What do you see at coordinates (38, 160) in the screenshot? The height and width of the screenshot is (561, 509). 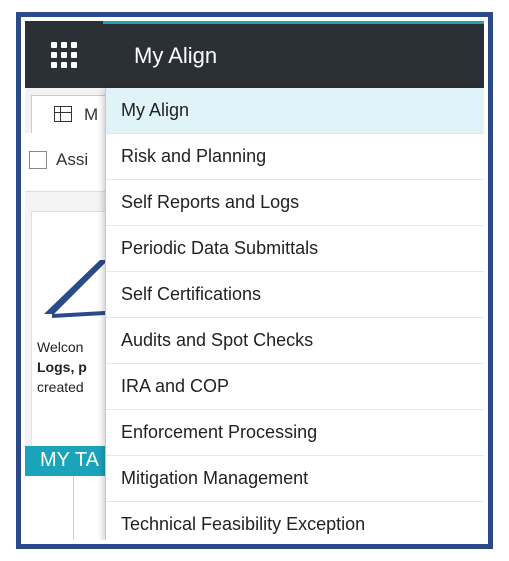 I see `assign-checkbox` at bounding box center [38, 160].